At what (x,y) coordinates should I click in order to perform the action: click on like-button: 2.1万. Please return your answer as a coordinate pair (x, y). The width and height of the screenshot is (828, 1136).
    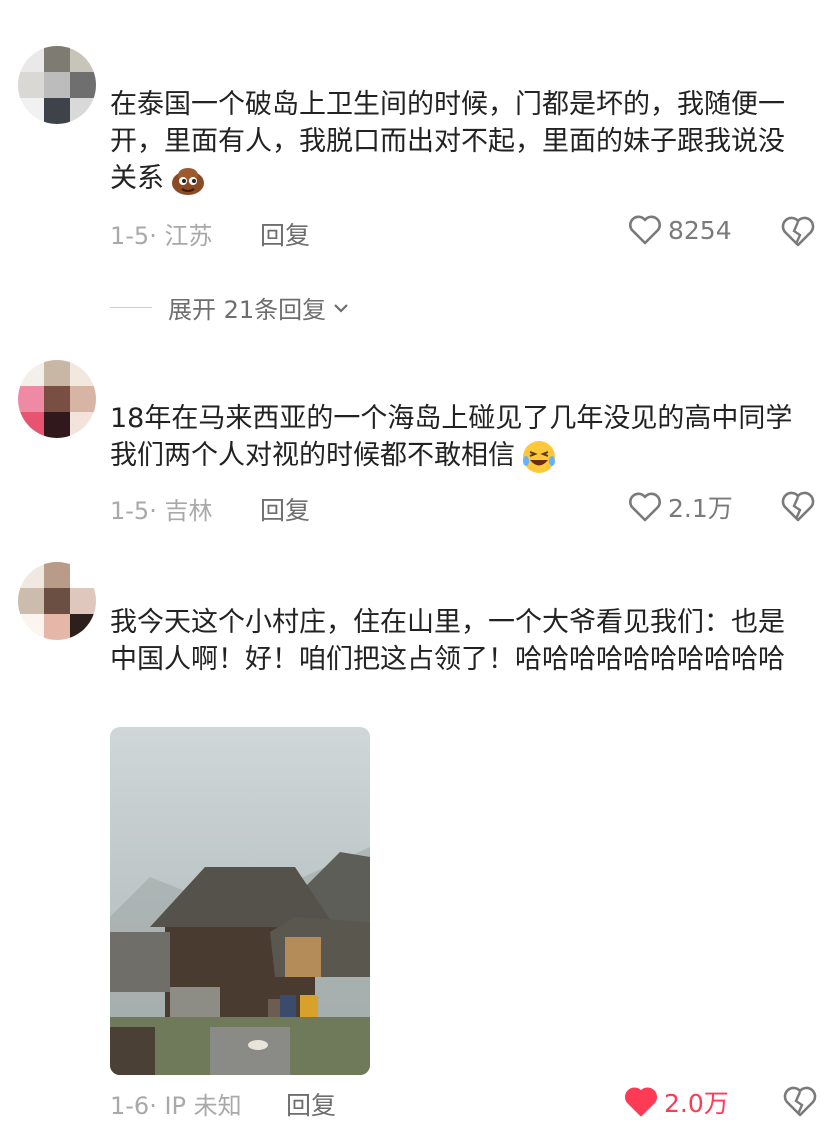
    Looking at the image, I should click on (680, 507).